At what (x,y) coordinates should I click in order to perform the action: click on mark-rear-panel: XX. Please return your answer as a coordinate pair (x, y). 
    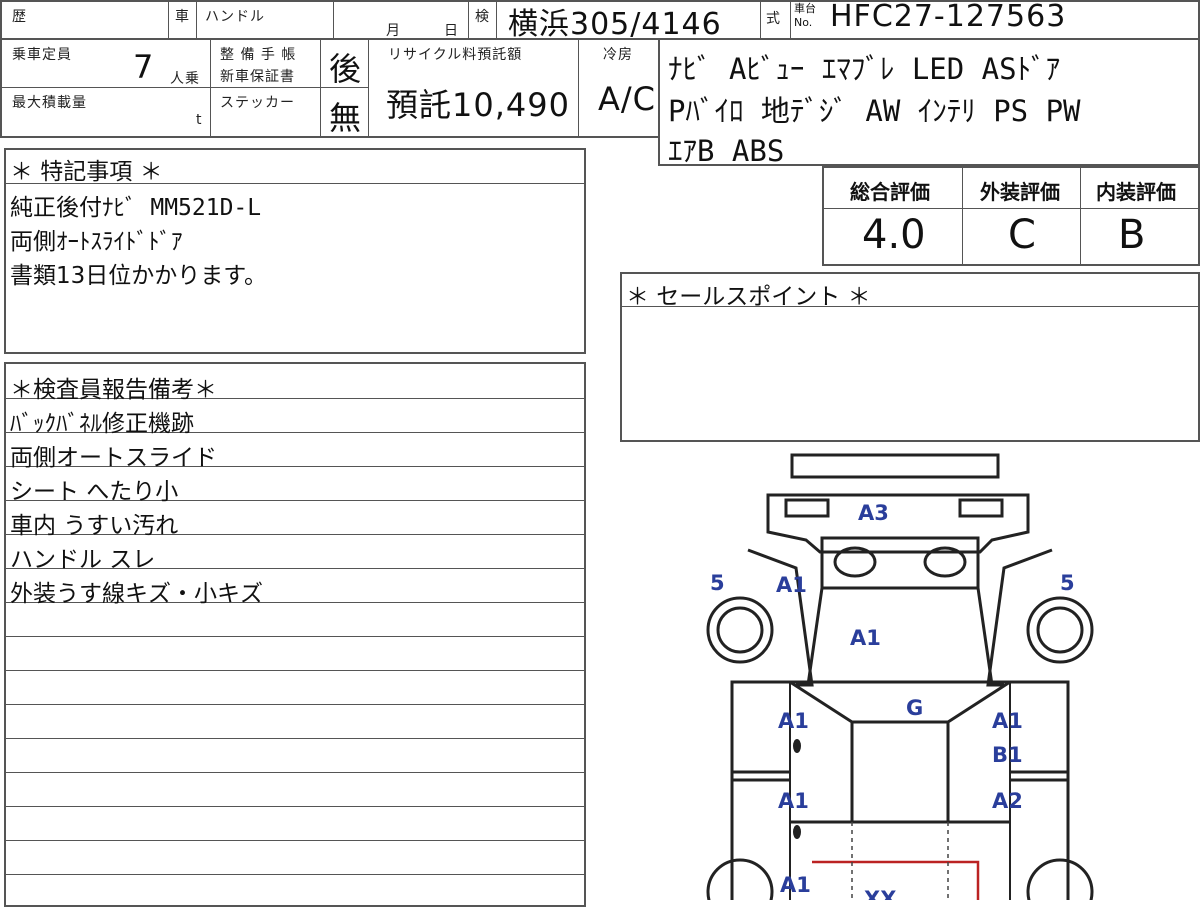
    Looking at the image, I should click on (880, 893).